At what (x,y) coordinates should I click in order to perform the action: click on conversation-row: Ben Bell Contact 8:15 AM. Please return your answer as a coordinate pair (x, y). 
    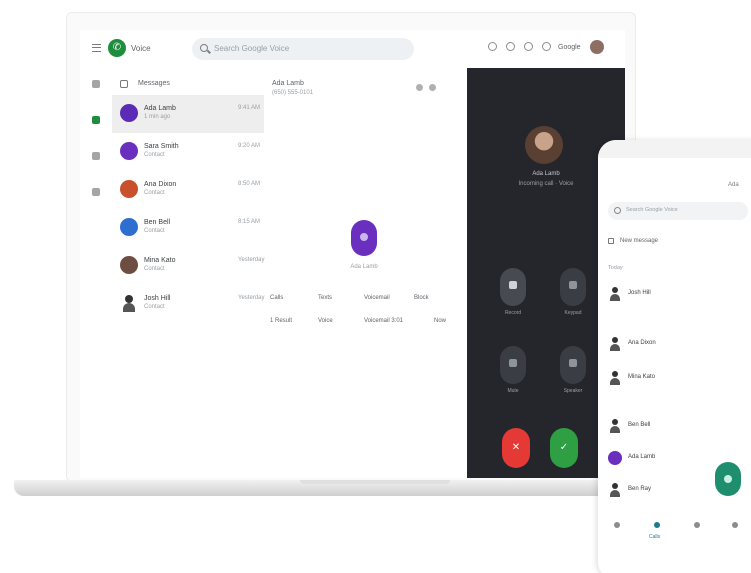
    Looking at the image, I should click on (188, 228).